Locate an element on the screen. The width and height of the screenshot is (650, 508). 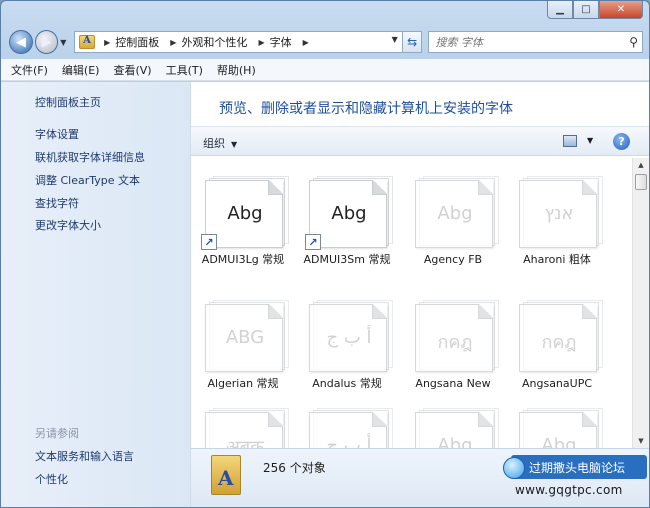
font-sheet: अबक is located at coordinates (244, 430).